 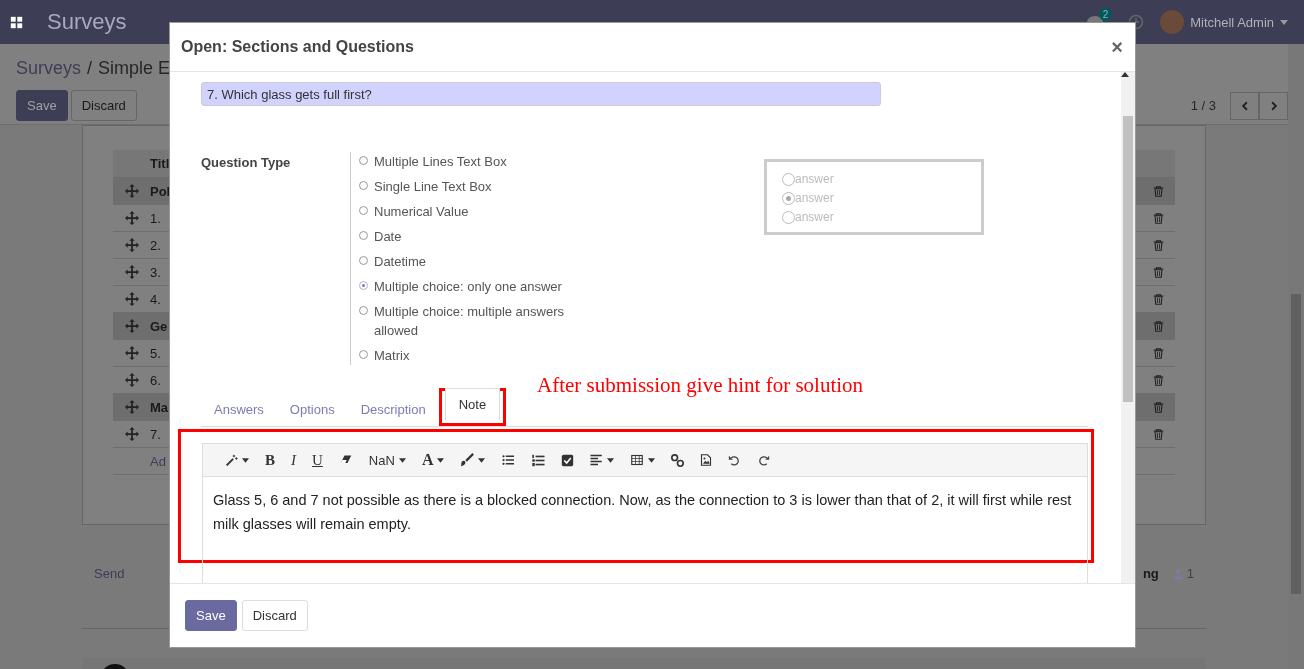 What do you see at coordinates (317, 460) in the screenshot?
I see `toolbar-button: U` at bounding box center [317, 460].